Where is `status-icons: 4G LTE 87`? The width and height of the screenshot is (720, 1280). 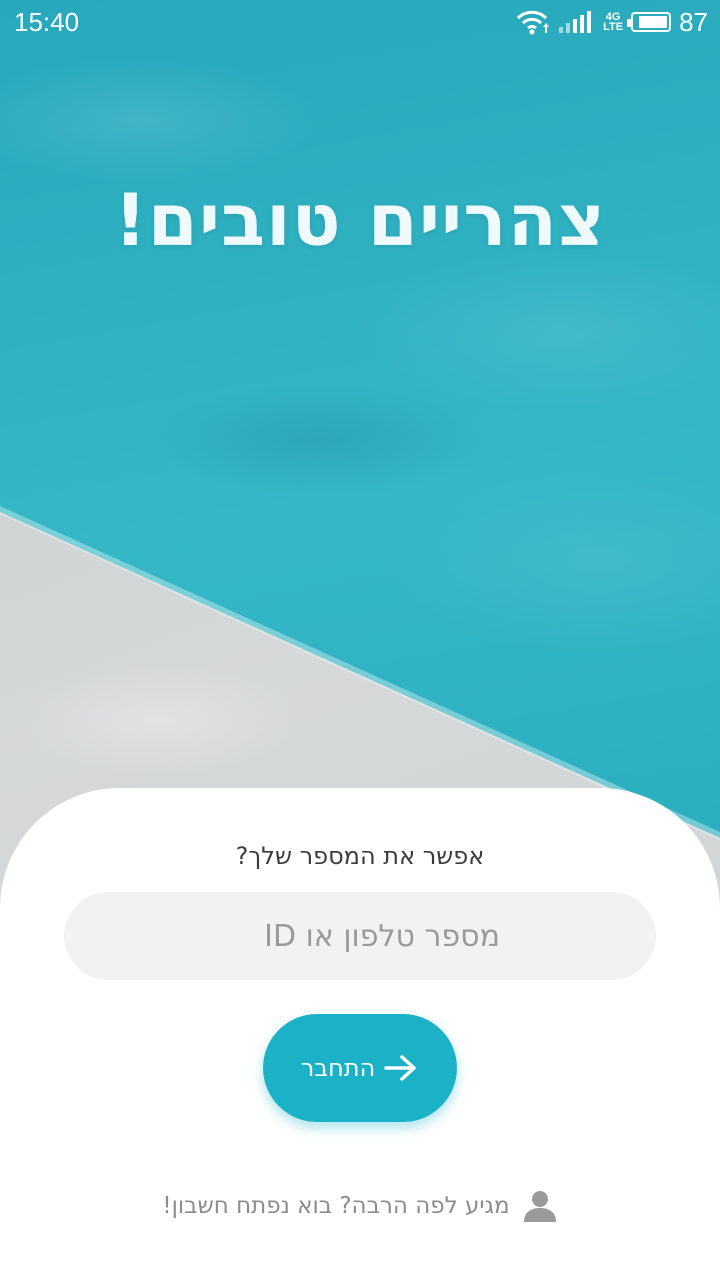
status-icons: 4G LTE 87 is located at coordinates (611, 22).